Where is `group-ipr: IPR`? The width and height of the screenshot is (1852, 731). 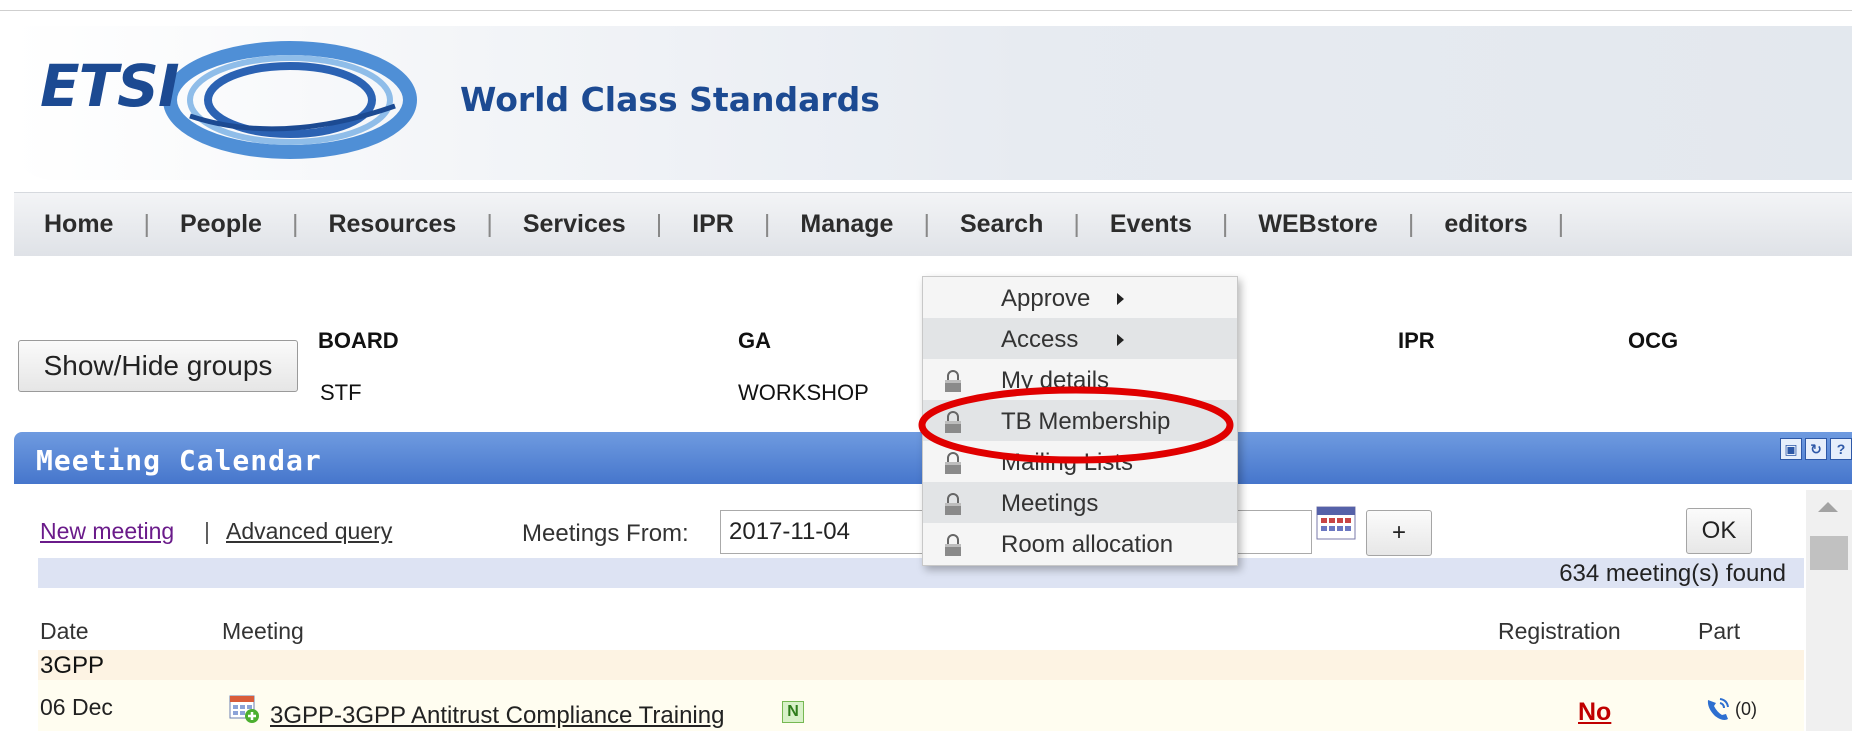
group-ipr: IPR is located at coordinates (1416, 341).